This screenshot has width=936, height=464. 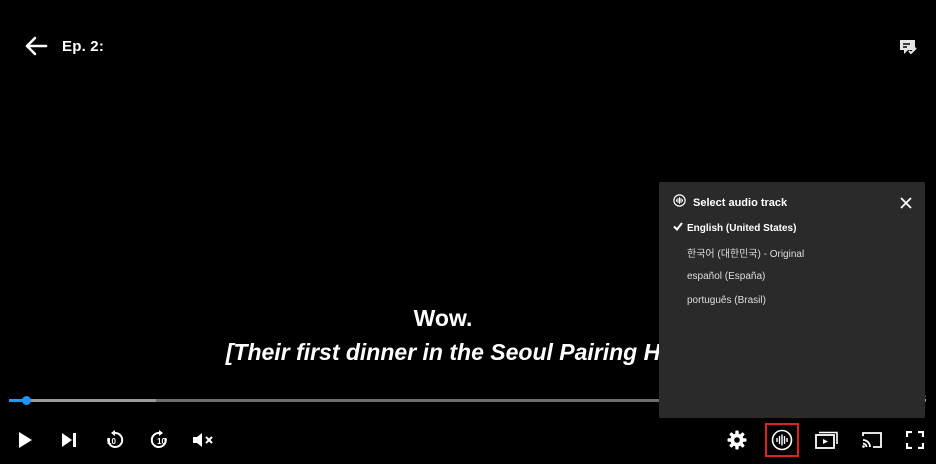 What do you see at coordinates (82, 400) in the screenshot?
I see `buffered-bar` at bounding box center [82, 400].